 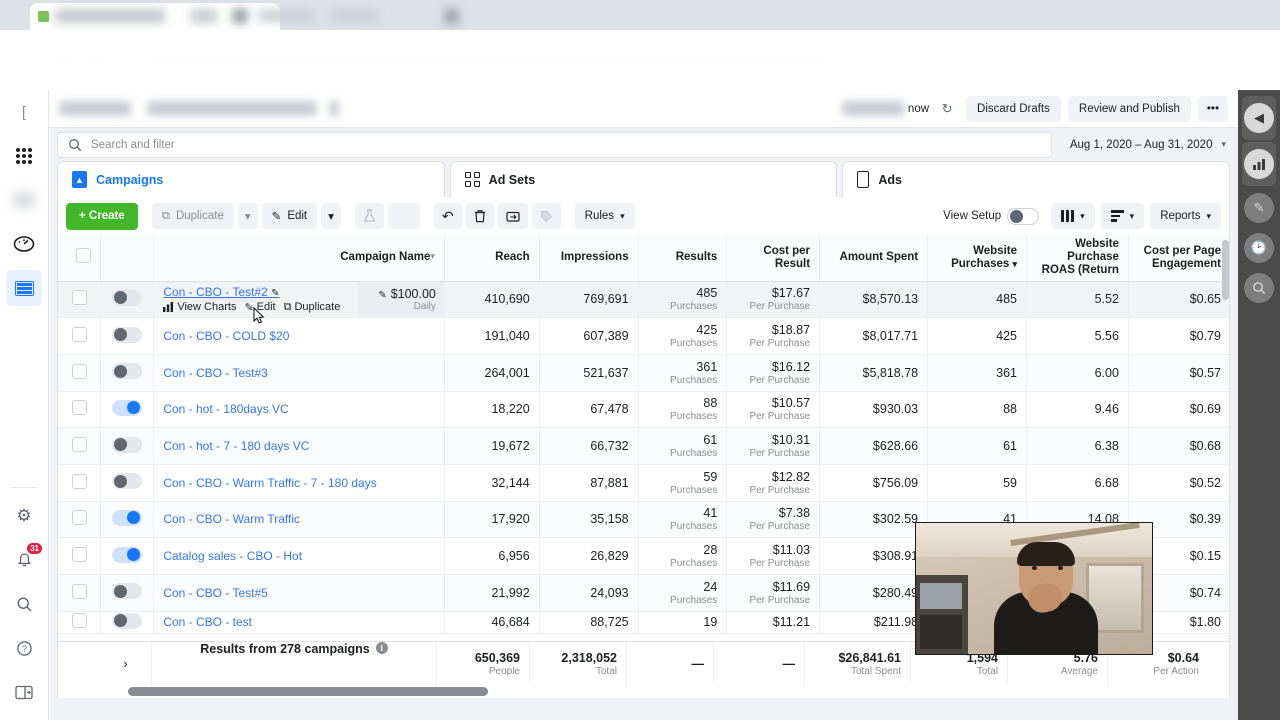 I want to click on ab-test-button, so click(x=369, y=216).